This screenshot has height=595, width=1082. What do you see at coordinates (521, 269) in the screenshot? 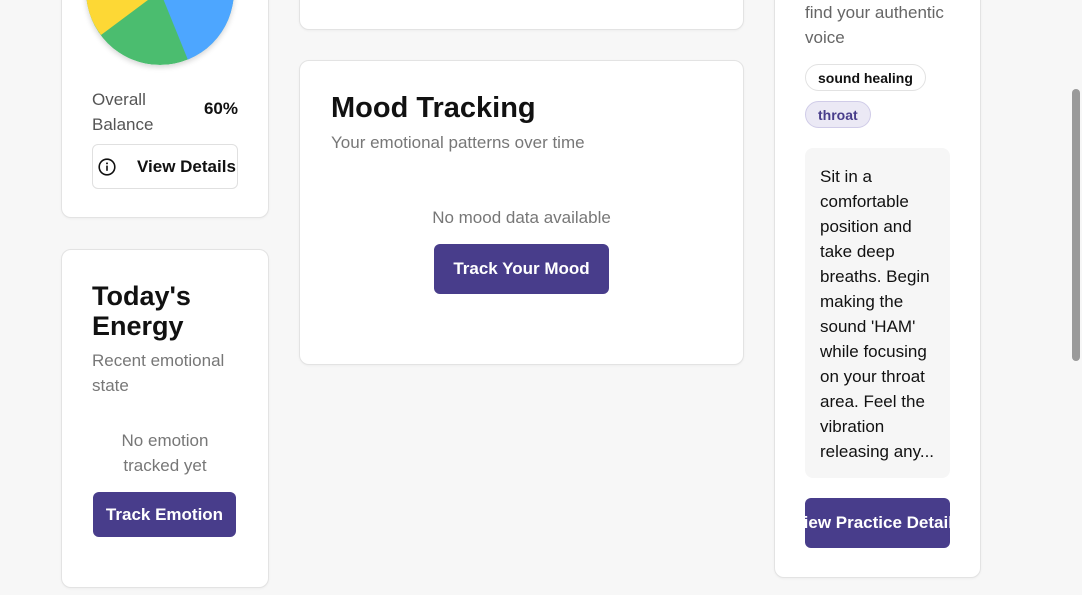
I see `track-mood-button: Track Your Mood` at bounding box center [521, 269].